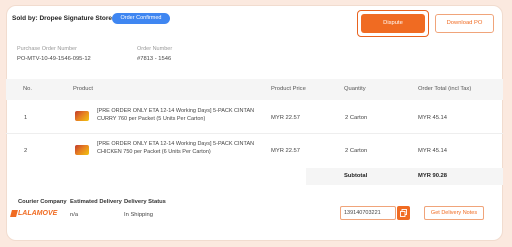 The height and width of the screenshot is (247, 512). I want to click on copy-icon, so click(403, 213).